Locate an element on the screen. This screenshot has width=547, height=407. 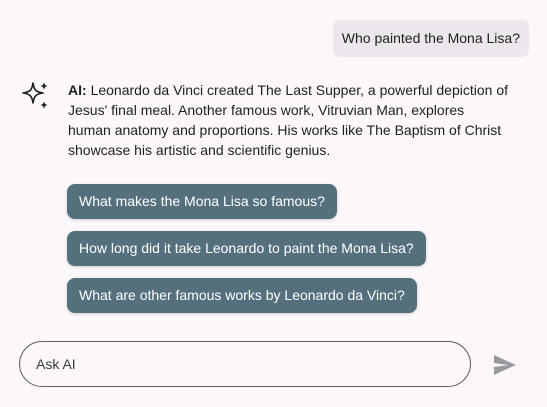
send-icon is located at coordinates (505, 365).